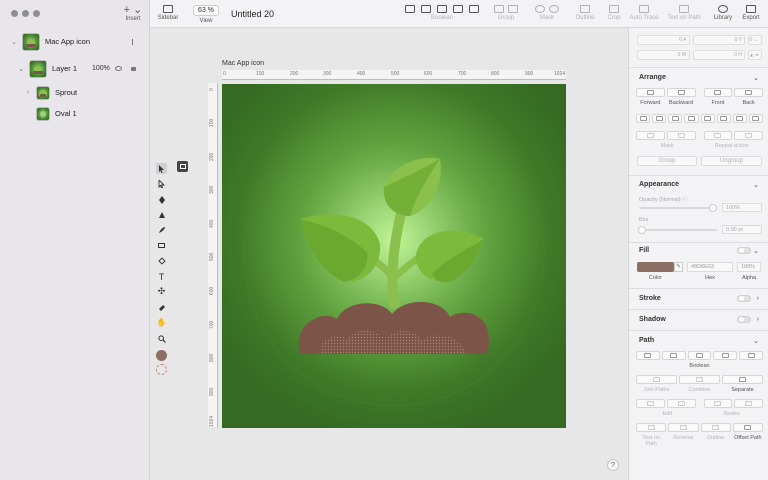 This screenshot has width=768, height=480. I want to click on text-tool: T, so click(161, 276).